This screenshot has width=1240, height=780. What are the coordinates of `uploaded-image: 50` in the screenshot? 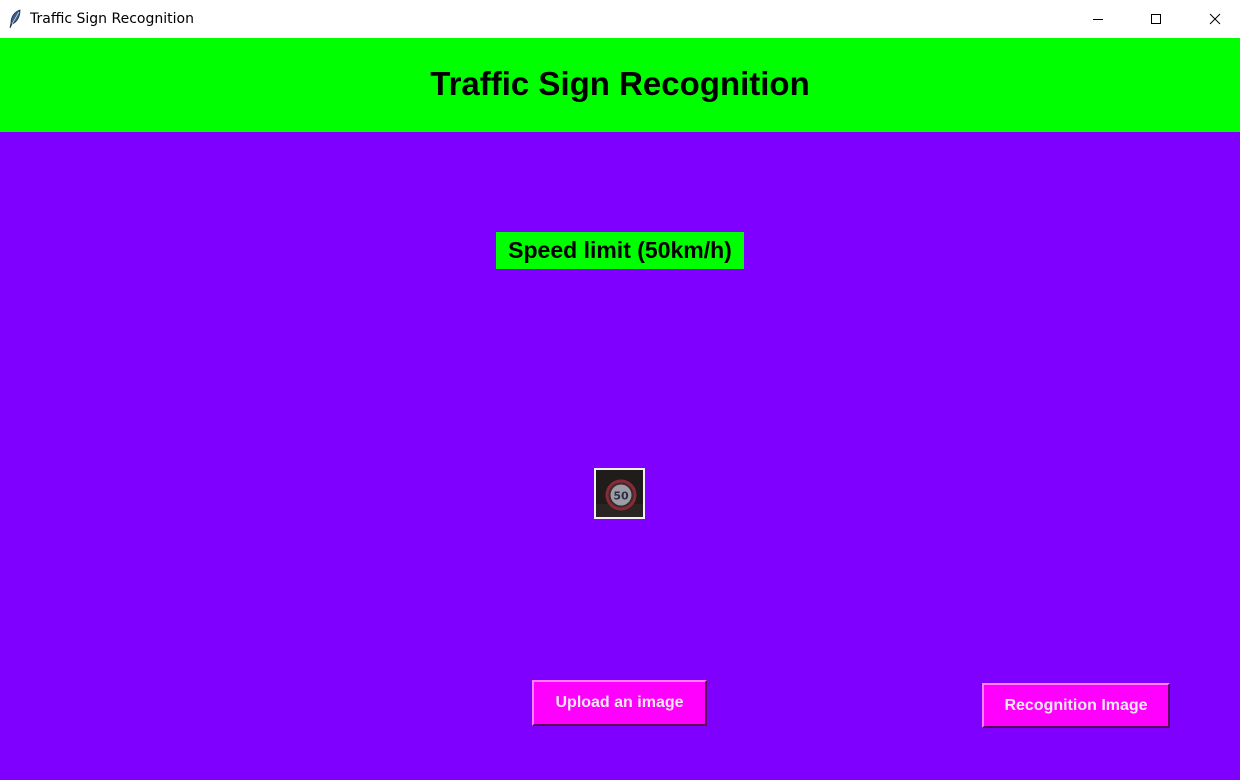 It's located at (619, 493).